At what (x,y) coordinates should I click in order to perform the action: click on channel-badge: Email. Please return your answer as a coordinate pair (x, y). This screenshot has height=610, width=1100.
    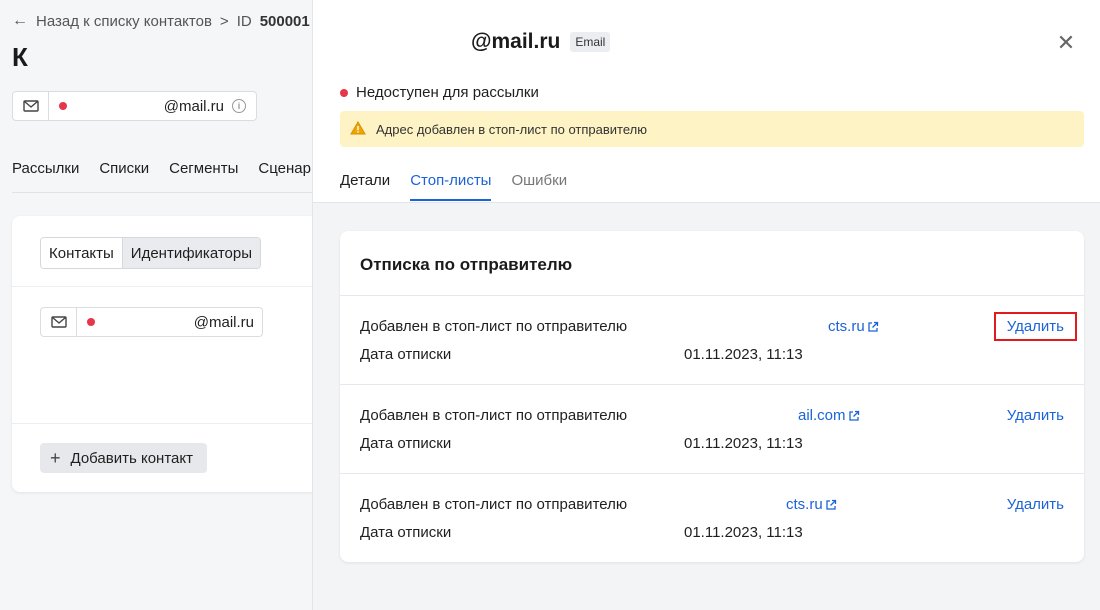
    Looking at the image, I should click on (590, 42).